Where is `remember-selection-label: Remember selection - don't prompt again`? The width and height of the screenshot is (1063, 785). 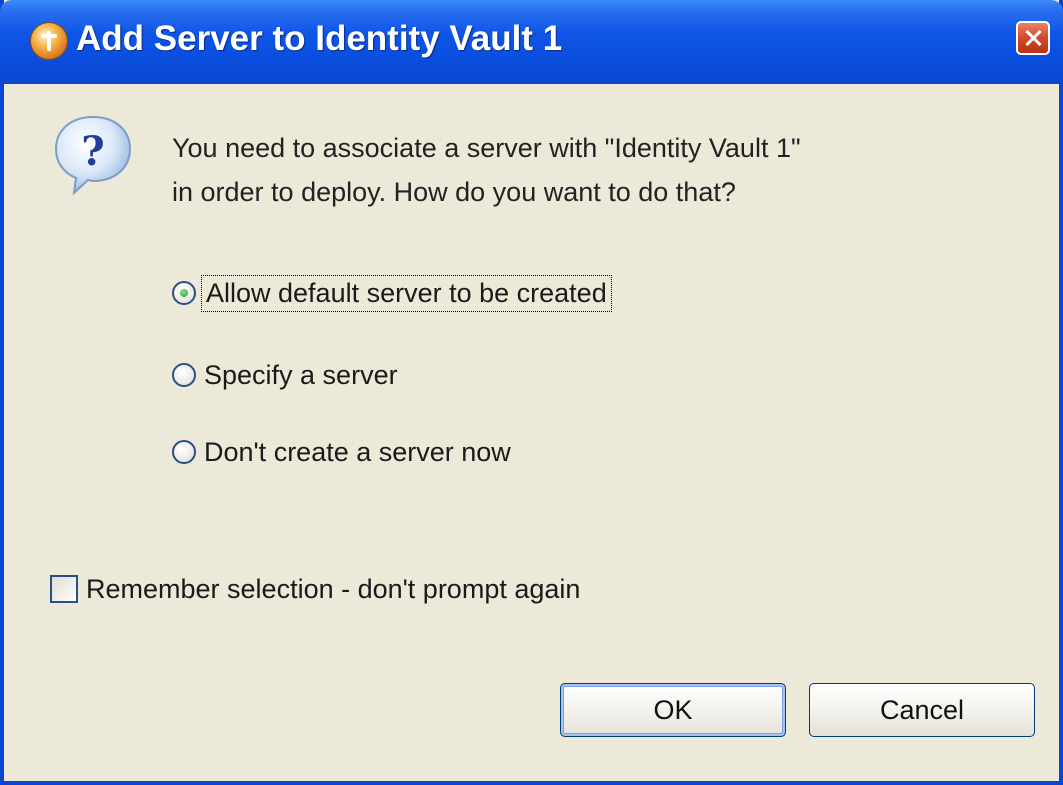 remember-selection-label: Remember selection - don't prompt again is located at coordinates (333, 589).